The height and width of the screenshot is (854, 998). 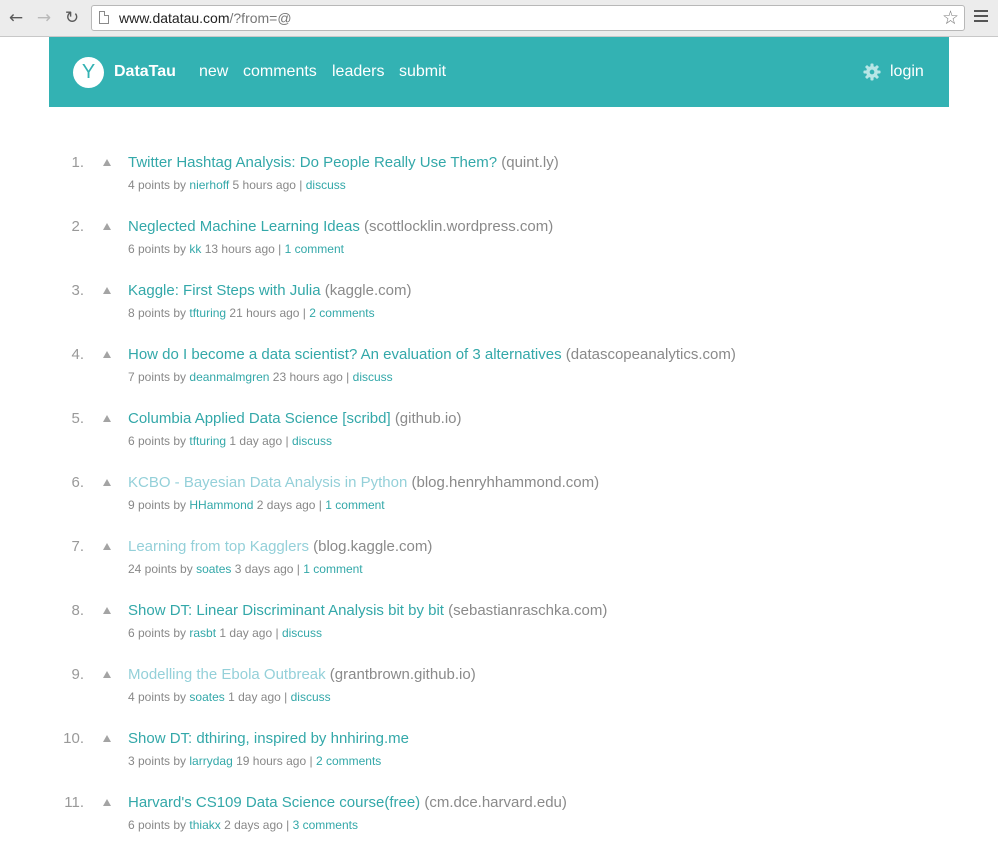 What do you see at coordinates (428, 418) in the screenshot?
I see `story-domain: (github.io)` at bounding box center [428, 418].